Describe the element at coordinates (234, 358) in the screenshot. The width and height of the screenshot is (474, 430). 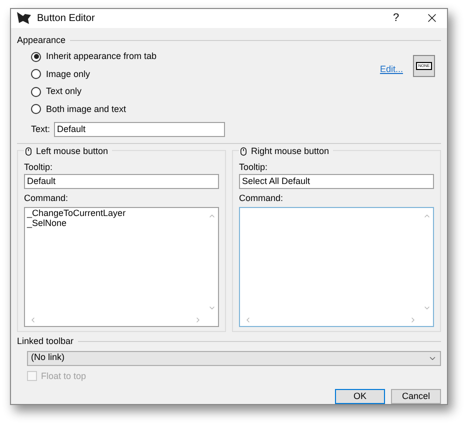
I see `toolbar-dropdown: (No link)` at that location.